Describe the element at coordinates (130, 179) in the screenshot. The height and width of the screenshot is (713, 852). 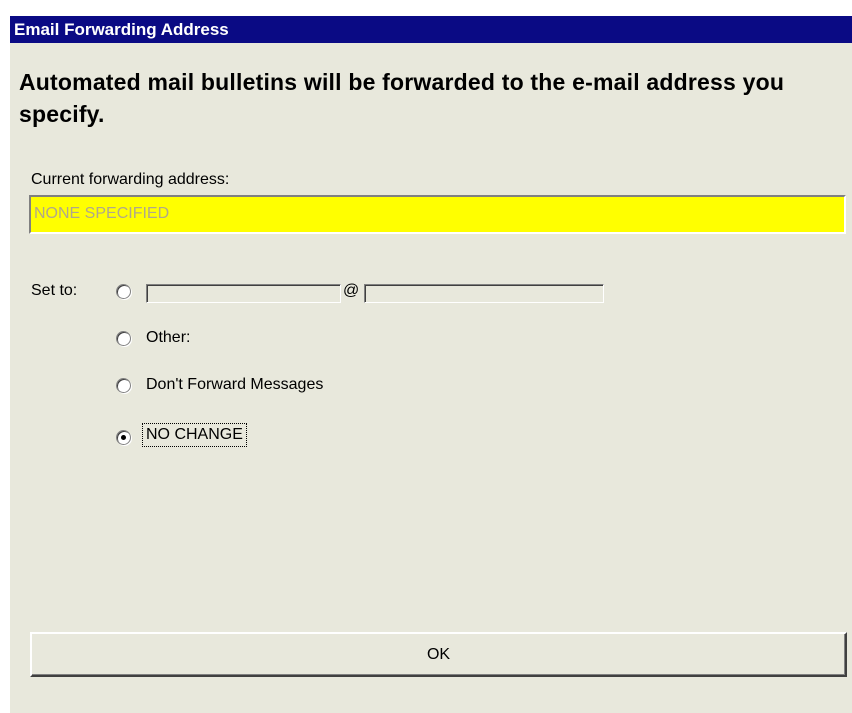
I see `current-address-label: Current forwarding address:` at that location.